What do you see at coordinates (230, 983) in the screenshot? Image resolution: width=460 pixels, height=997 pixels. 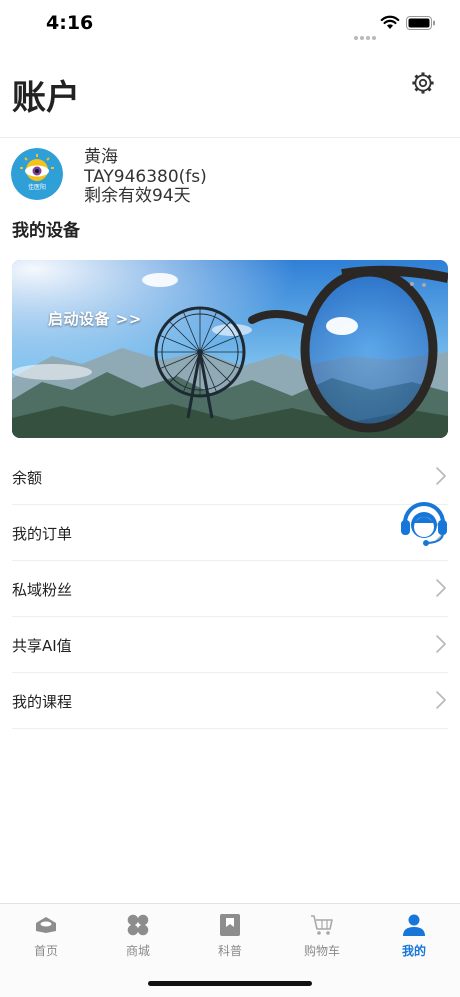 I see `home-indicator` at bounding box center [230, 983].